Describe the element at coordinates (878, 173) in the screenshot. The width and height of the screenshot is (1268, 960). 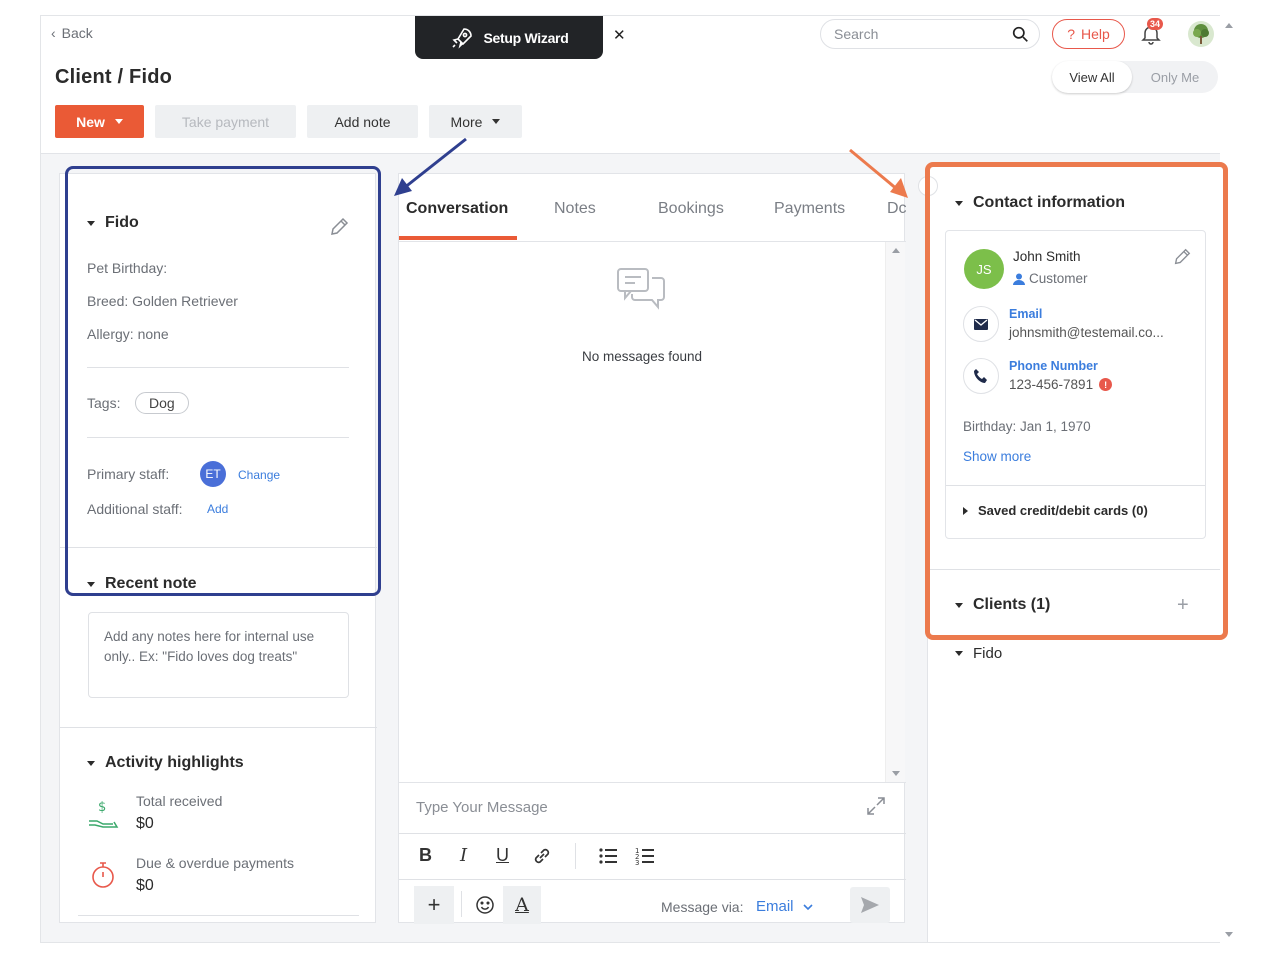
I see `orange-arrow` at that location.